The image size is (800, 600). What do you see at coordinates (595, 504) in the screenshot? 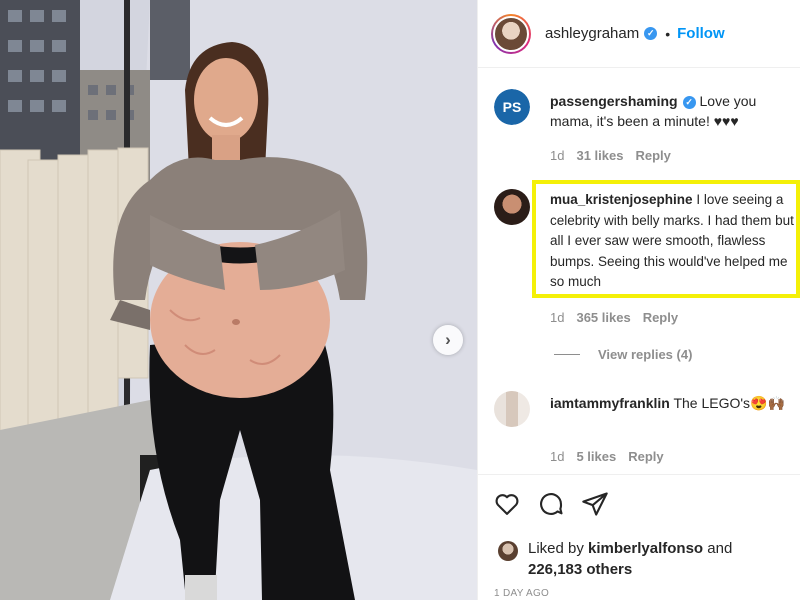
I see `share-icon` at bounding box center [595, 504].